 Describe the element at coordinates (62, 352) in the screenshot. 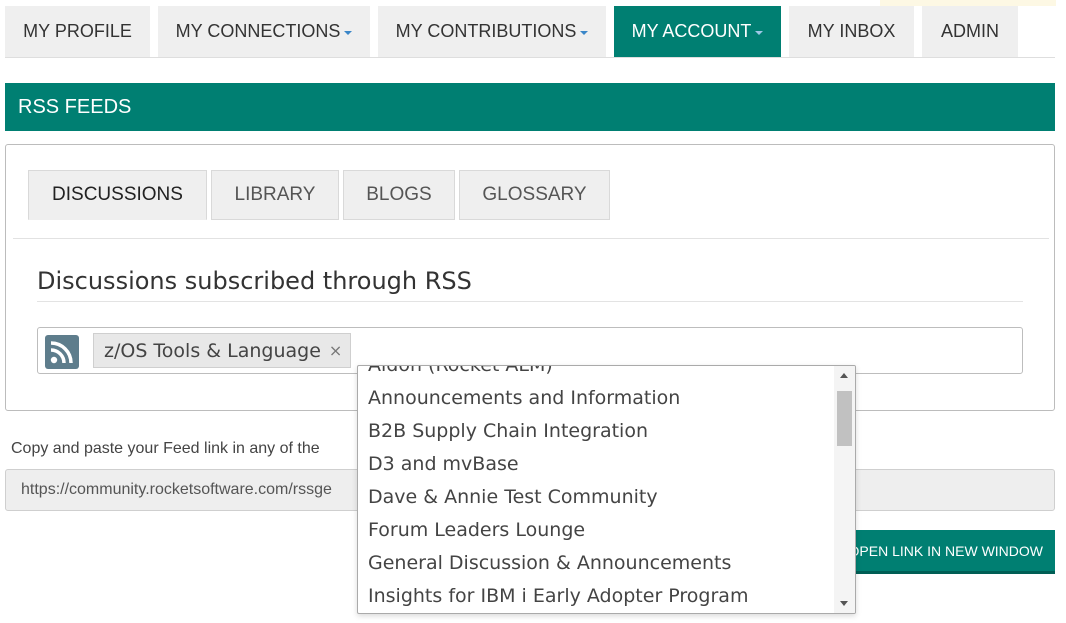

I see `rss-icon` at that location.